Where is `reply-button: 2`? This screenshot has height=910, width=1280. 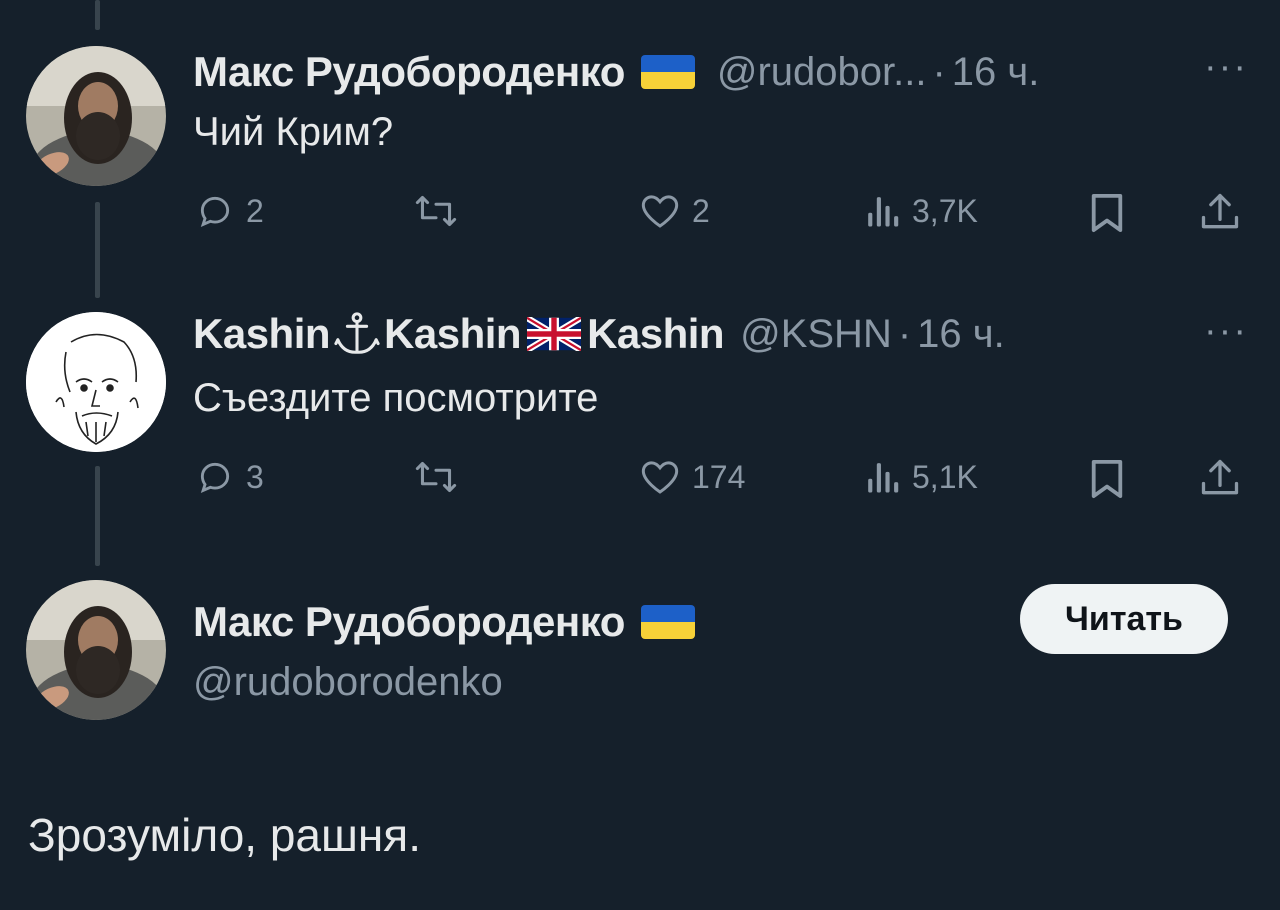
reply-button: 2 is located at coordinates (230, 211).